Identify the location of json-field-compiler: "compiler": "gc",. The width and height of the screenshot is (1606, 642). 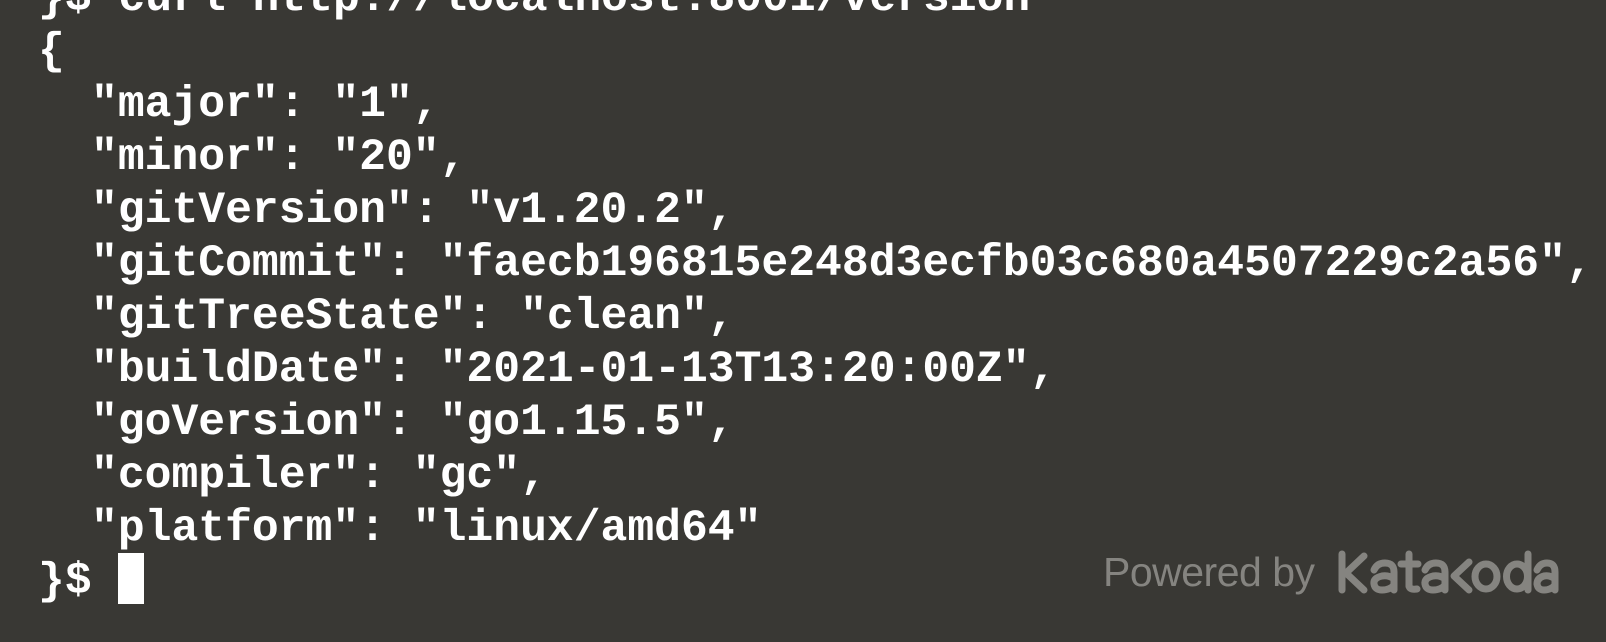
(319, 476).